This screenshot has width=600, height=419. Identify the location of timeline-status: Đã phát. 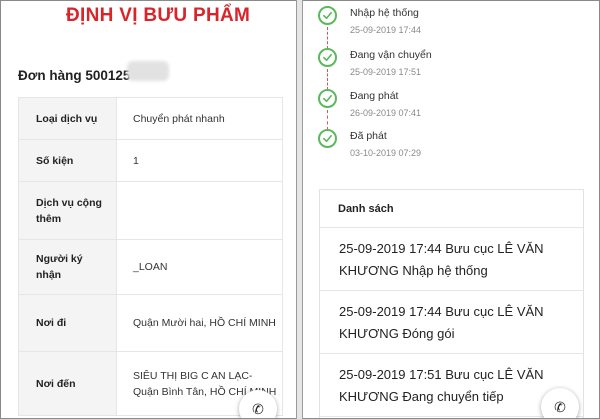
(368, 136).